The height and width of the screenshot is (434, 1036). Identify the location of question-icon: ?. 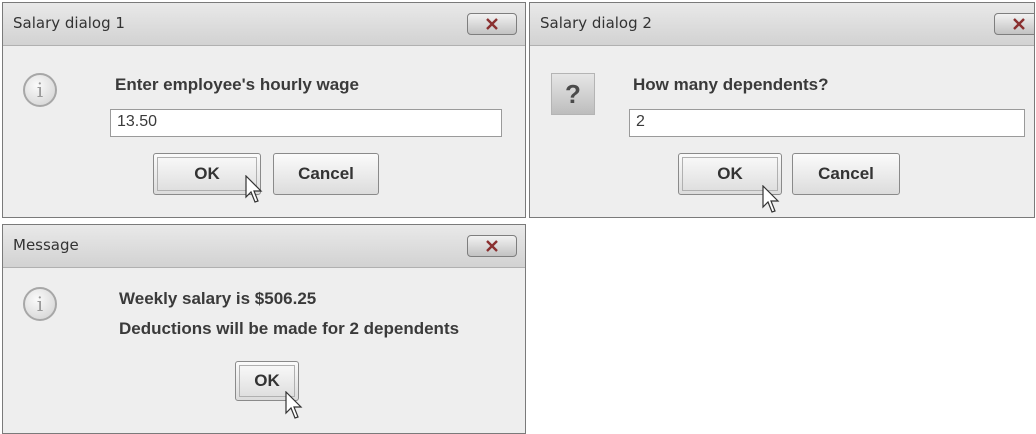
(573, 94).